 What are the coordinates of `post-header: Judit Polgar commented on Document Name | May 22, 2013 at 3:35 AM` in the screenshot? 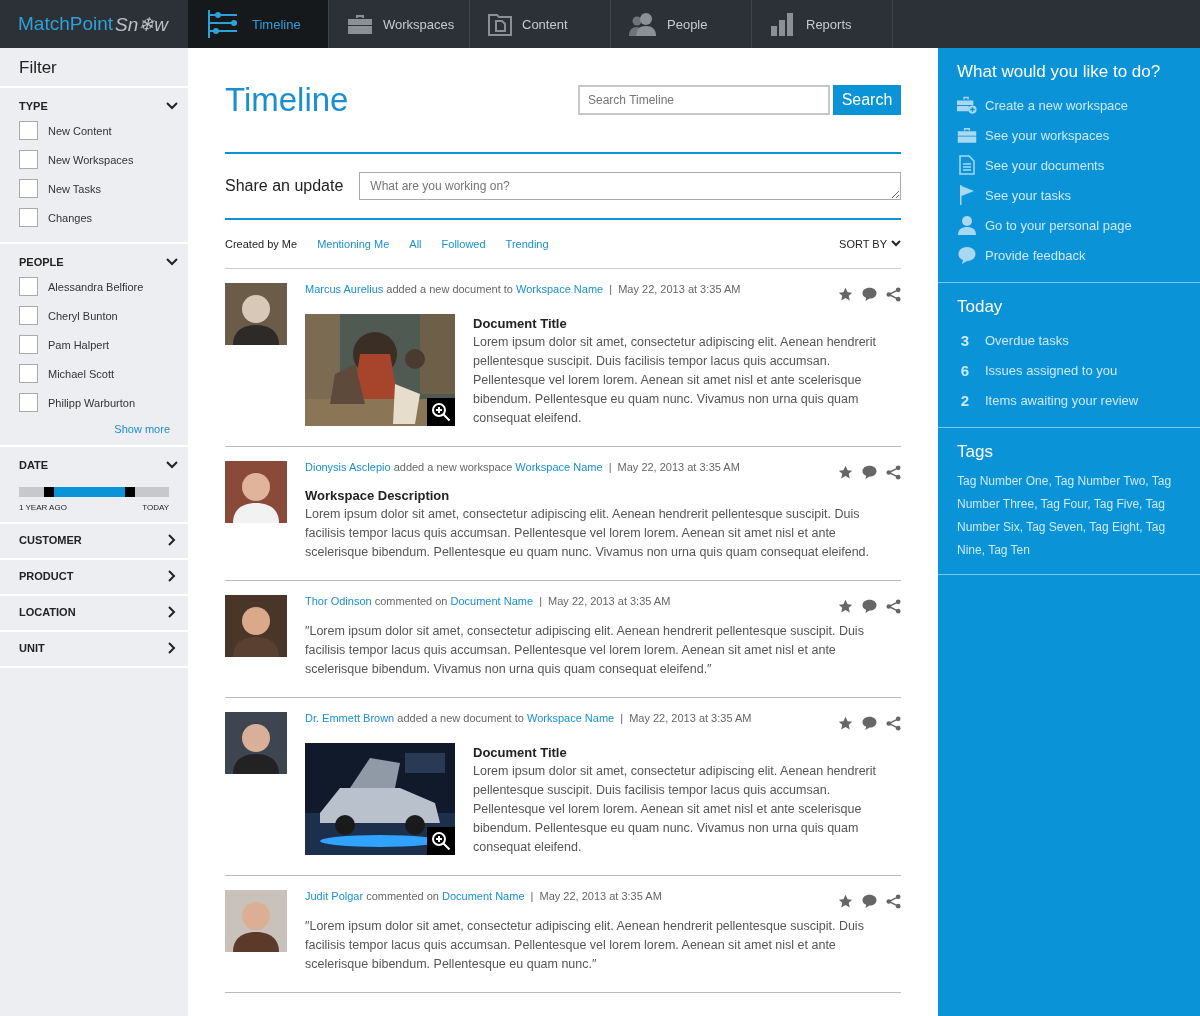 It's located at (483, 897).